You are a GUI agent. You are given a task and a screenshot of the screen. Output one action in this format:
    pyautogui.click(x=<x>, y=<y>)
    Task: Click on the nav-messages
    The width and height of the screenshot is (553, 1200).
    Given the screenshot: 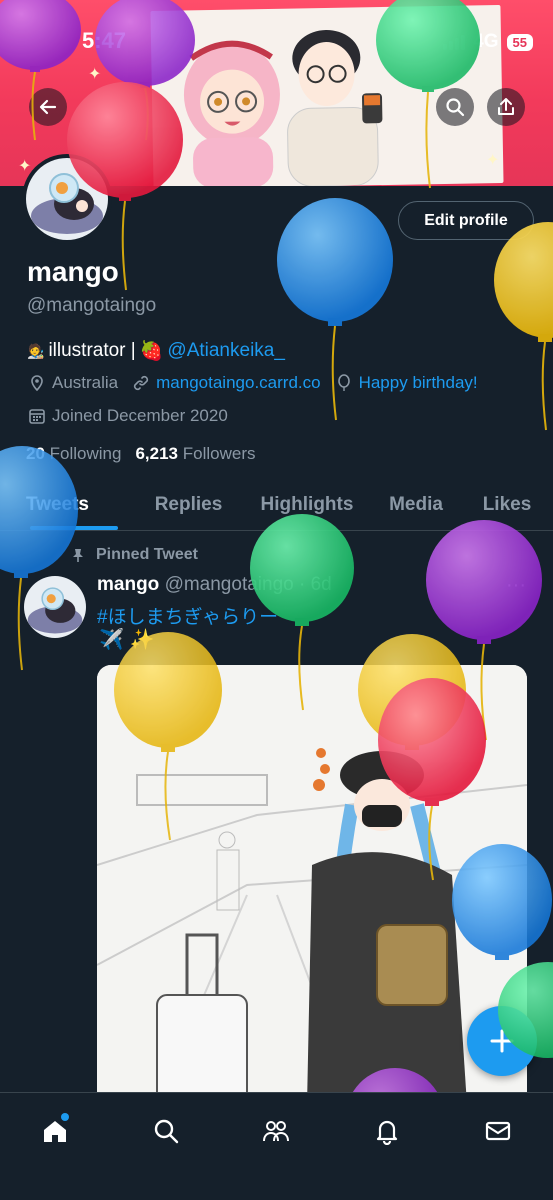 What is the action you would take?
    pyautogui.click(x=498, y=1131)
    